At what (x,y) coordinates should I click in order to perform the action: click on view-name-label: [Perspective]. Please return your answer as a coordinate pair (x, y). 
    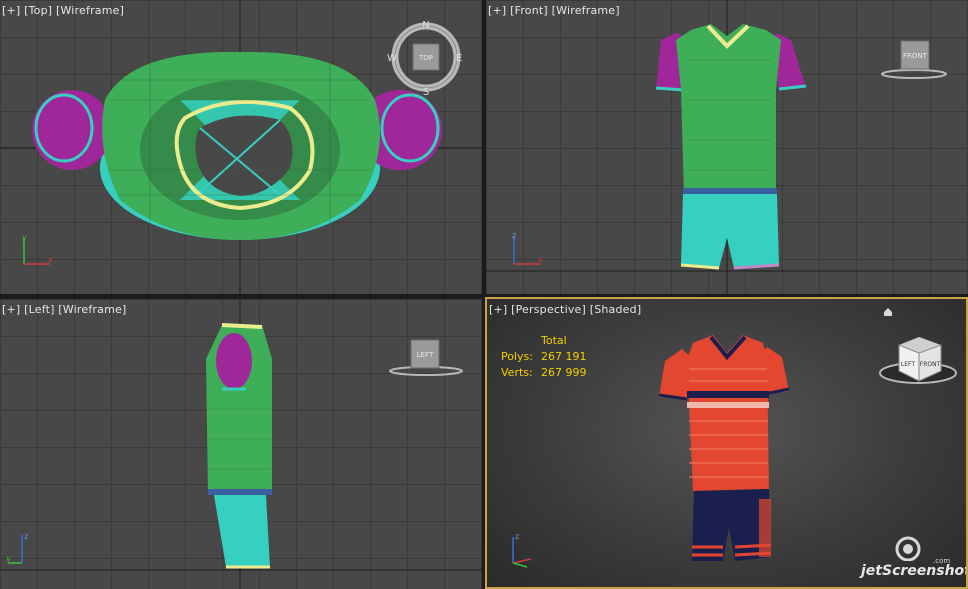
    Looking at the image, I should click on (548, 309).